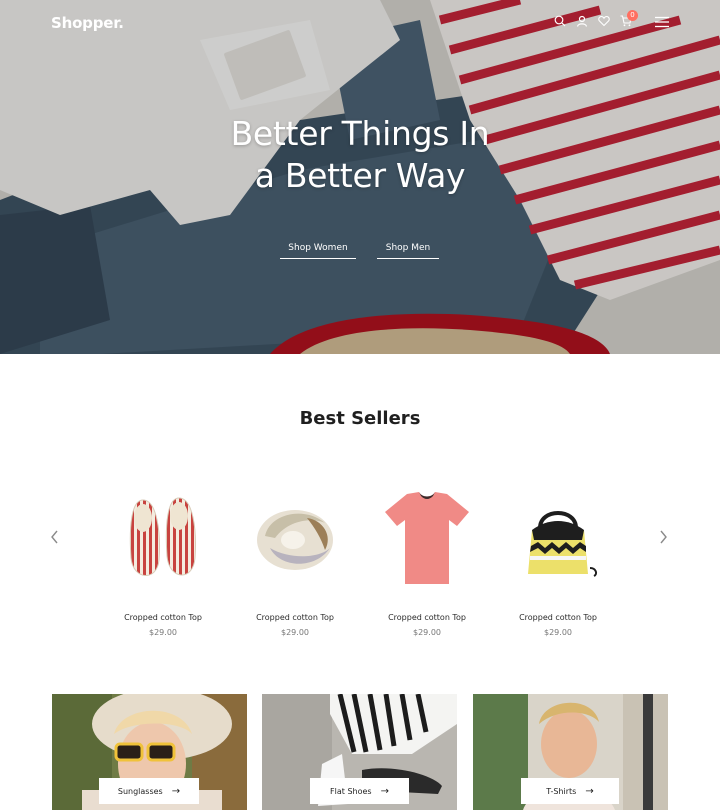 This screenshot has height=810, width=720. What do you see at coordinates (582, 21) in the screenshot?
I see `user-icon` at bounding box center [582, 21].